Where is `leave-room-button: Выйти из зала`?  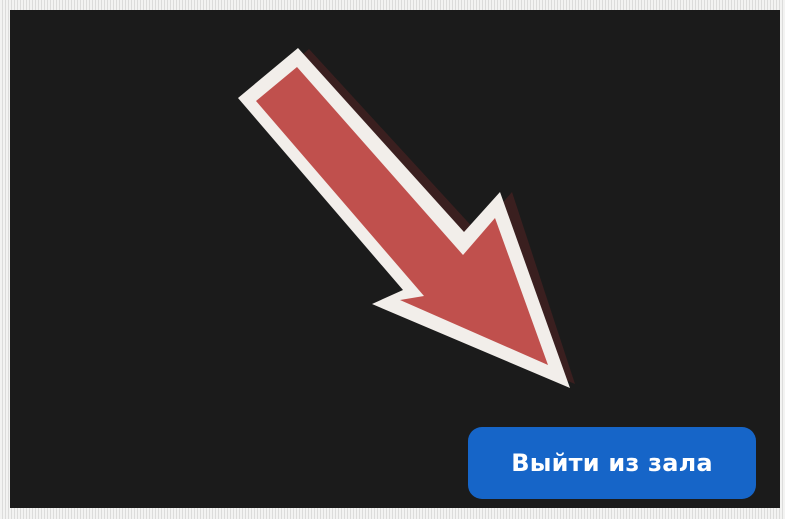 leave-room-button: Выйти из зала is located at coordinates (612, 463).